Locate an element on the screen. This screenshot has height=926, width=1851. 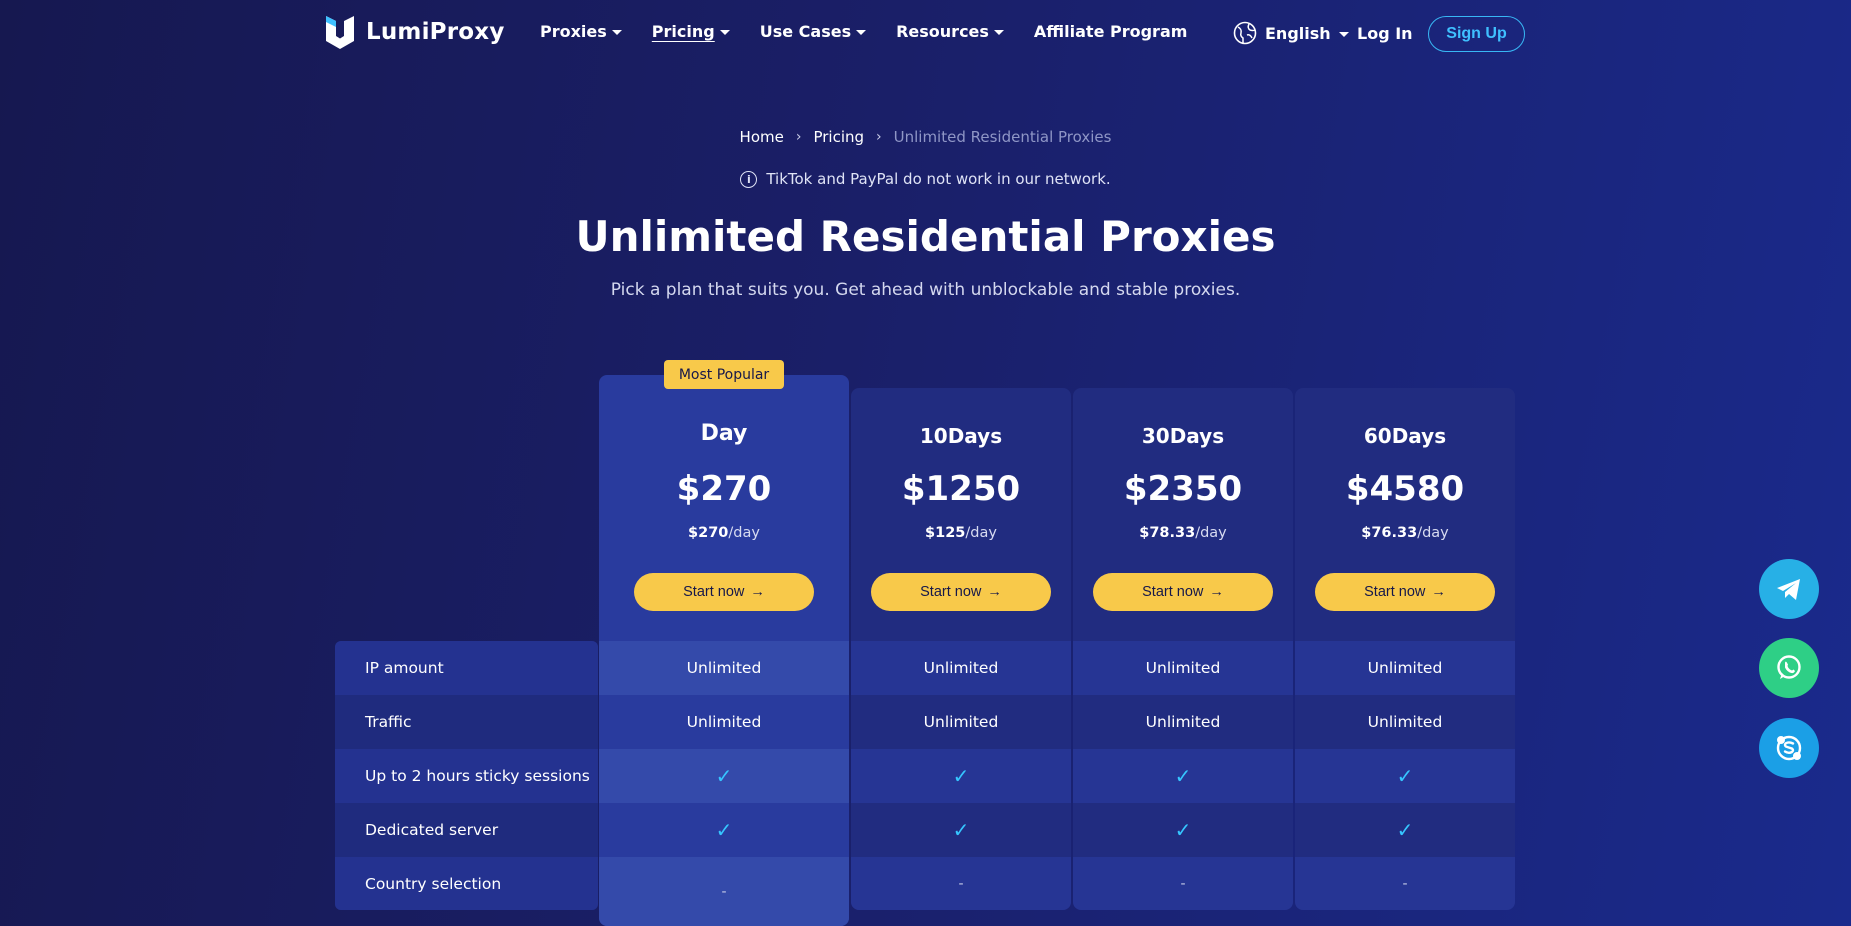
nav-resources: Resources is located at coordinates (950, 31).